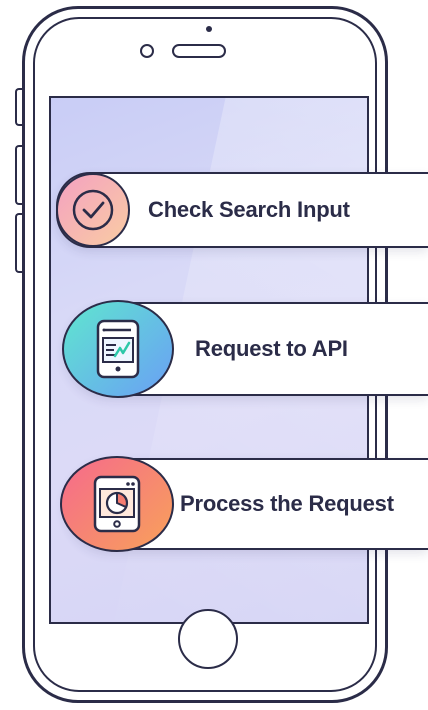 The width and height of the screenshot is (428, 710). Describe the element at coordinates (209, 29) in the screenshot. I see `phone-sensor` at that location.